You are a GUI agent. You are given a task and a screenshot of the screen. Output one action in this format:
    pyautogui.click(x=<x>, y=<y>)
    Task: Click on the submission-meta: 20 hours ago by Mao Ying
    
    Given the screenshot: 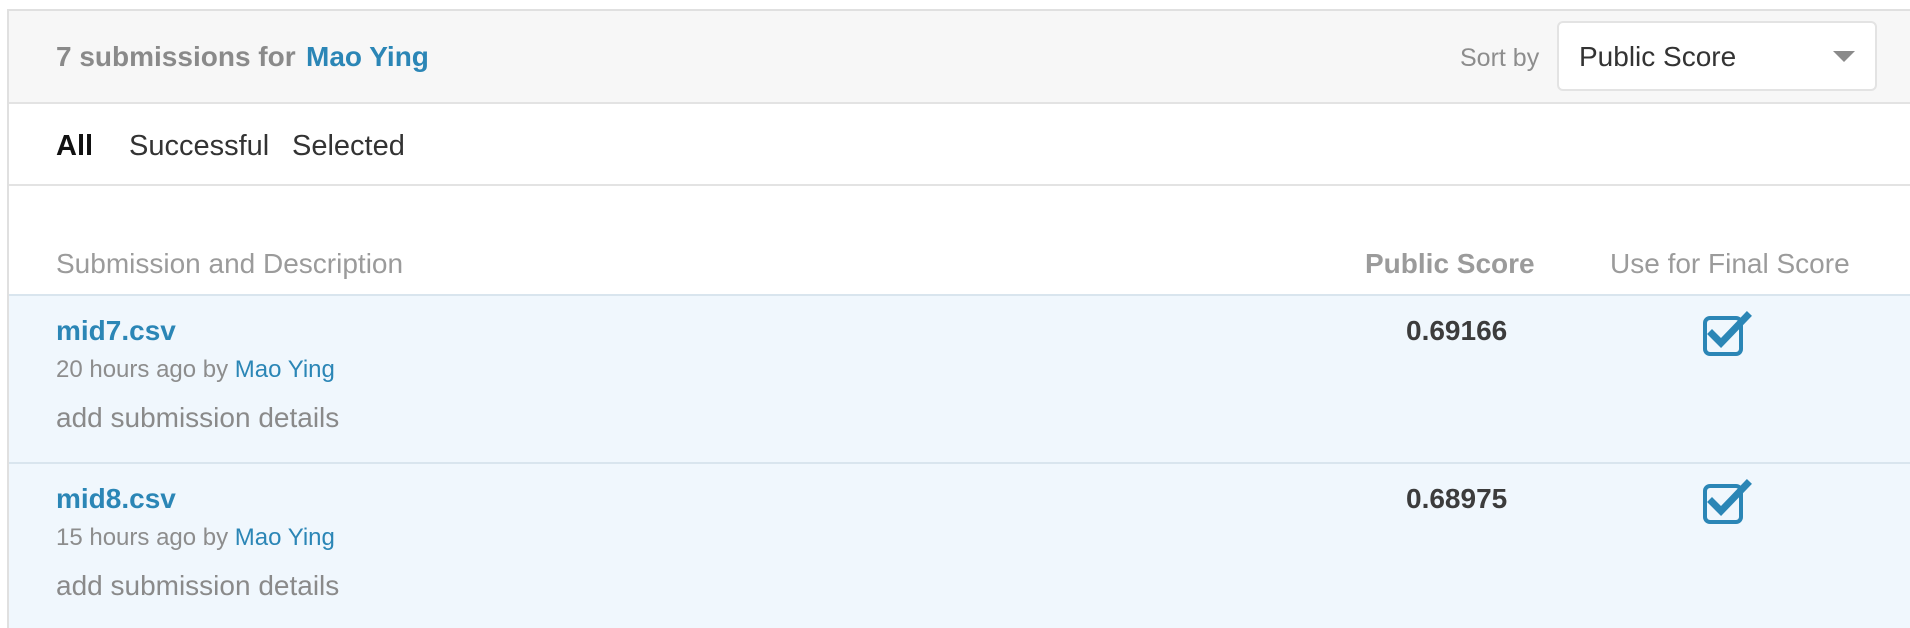 What is the action you would take?
    pyautogui.click(x=195, y=370)
    